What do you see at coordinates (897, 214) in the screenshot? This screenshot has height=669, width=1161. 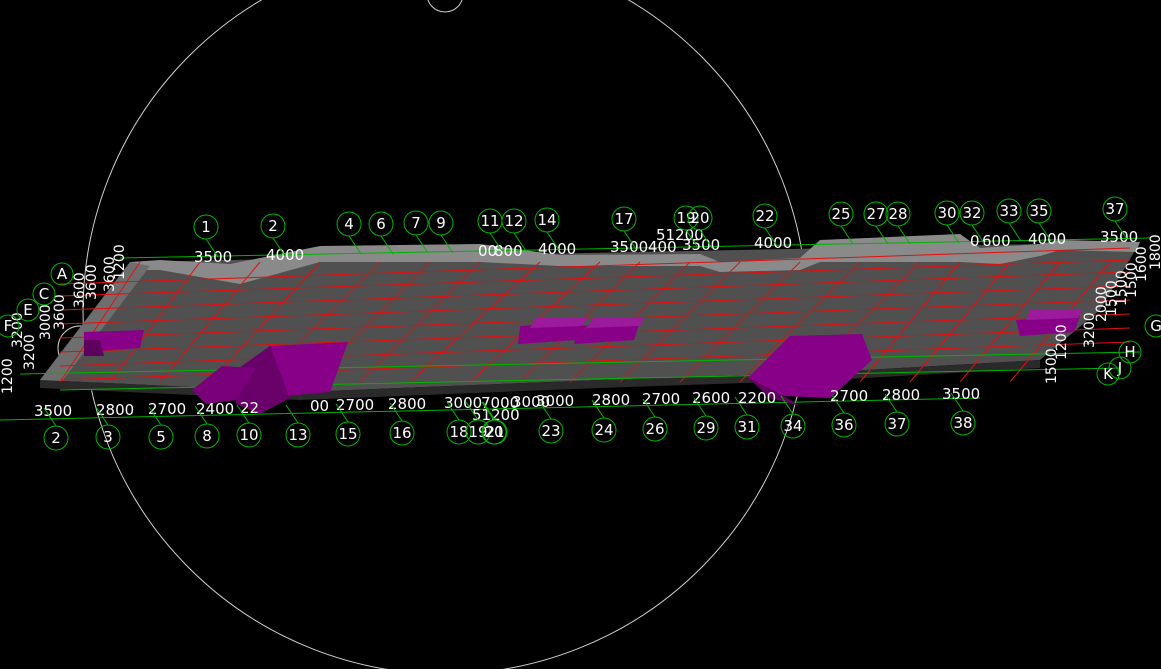 I see `top-axis-bubble-label: 28` at bounding box center [897, 214].